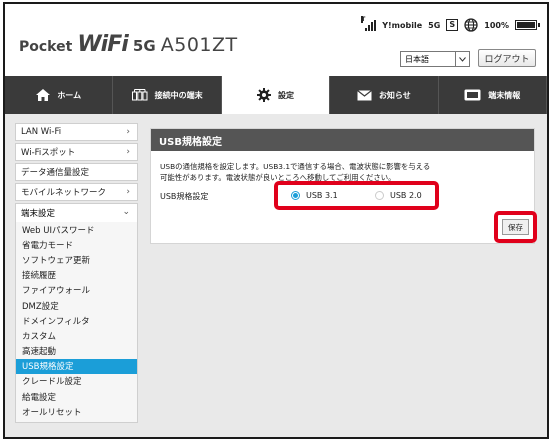 The image size is (552, 441). What do you see at coordinates (76, 366) in the screenshot?
I see `sidebar-item-usb-standard: USB規格設定` at bounding box center [76, 366].